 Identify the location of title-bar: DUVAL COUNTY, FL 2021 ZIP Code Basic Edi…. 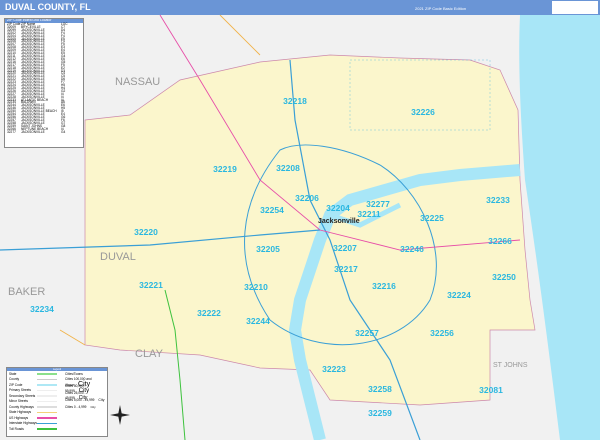
(300, 7).